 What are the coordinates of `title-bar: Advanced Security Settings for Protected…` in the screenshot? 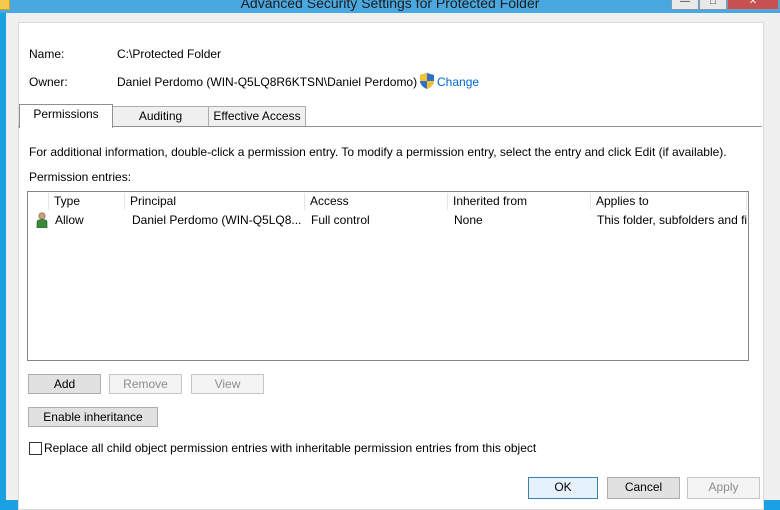 It's located at (390, 6).